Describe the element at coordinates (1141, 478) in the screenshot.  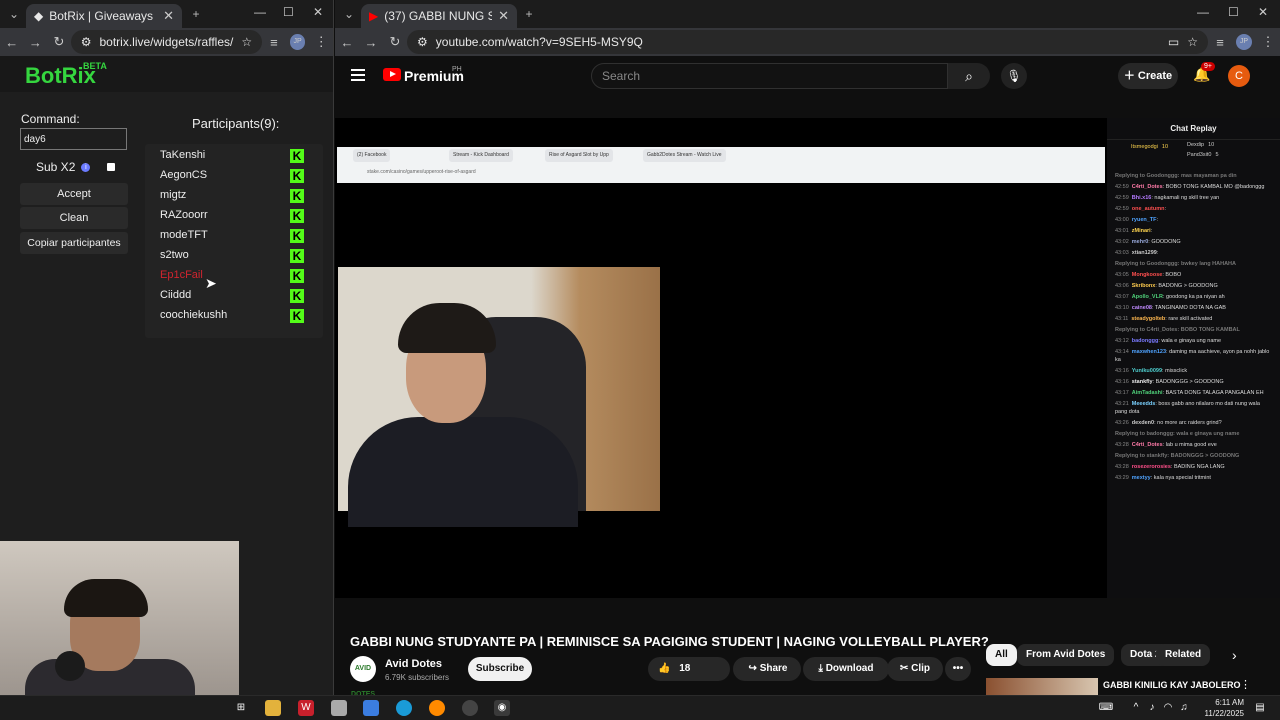
I see `chat-username: mextyy` at that location.